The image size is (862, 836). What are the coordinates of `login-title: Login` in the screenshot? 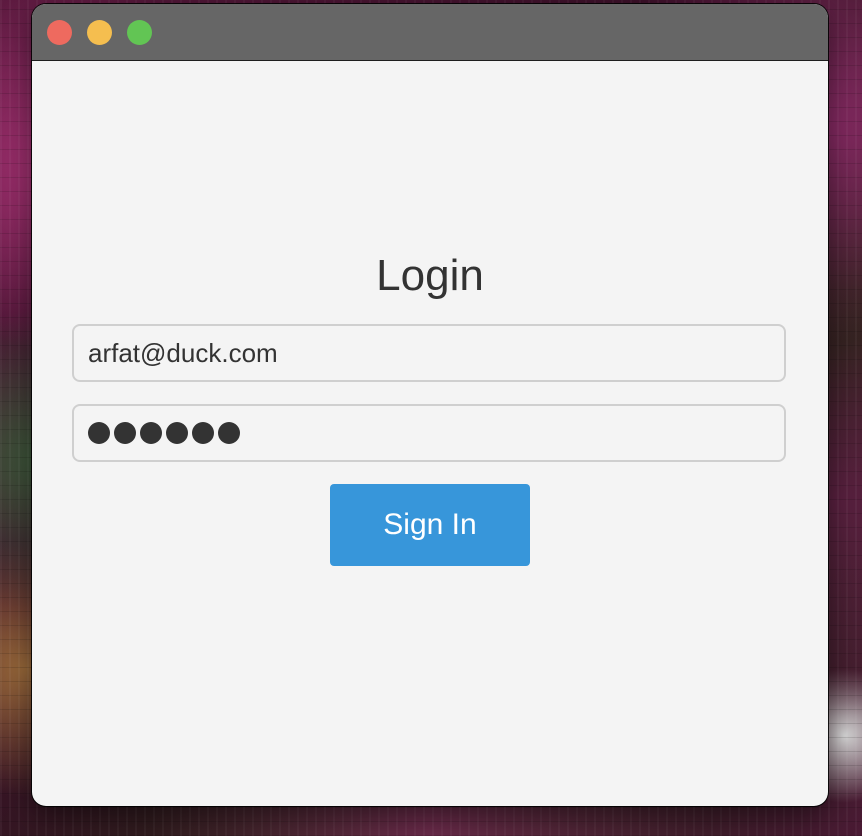 It's located at (430, 275).